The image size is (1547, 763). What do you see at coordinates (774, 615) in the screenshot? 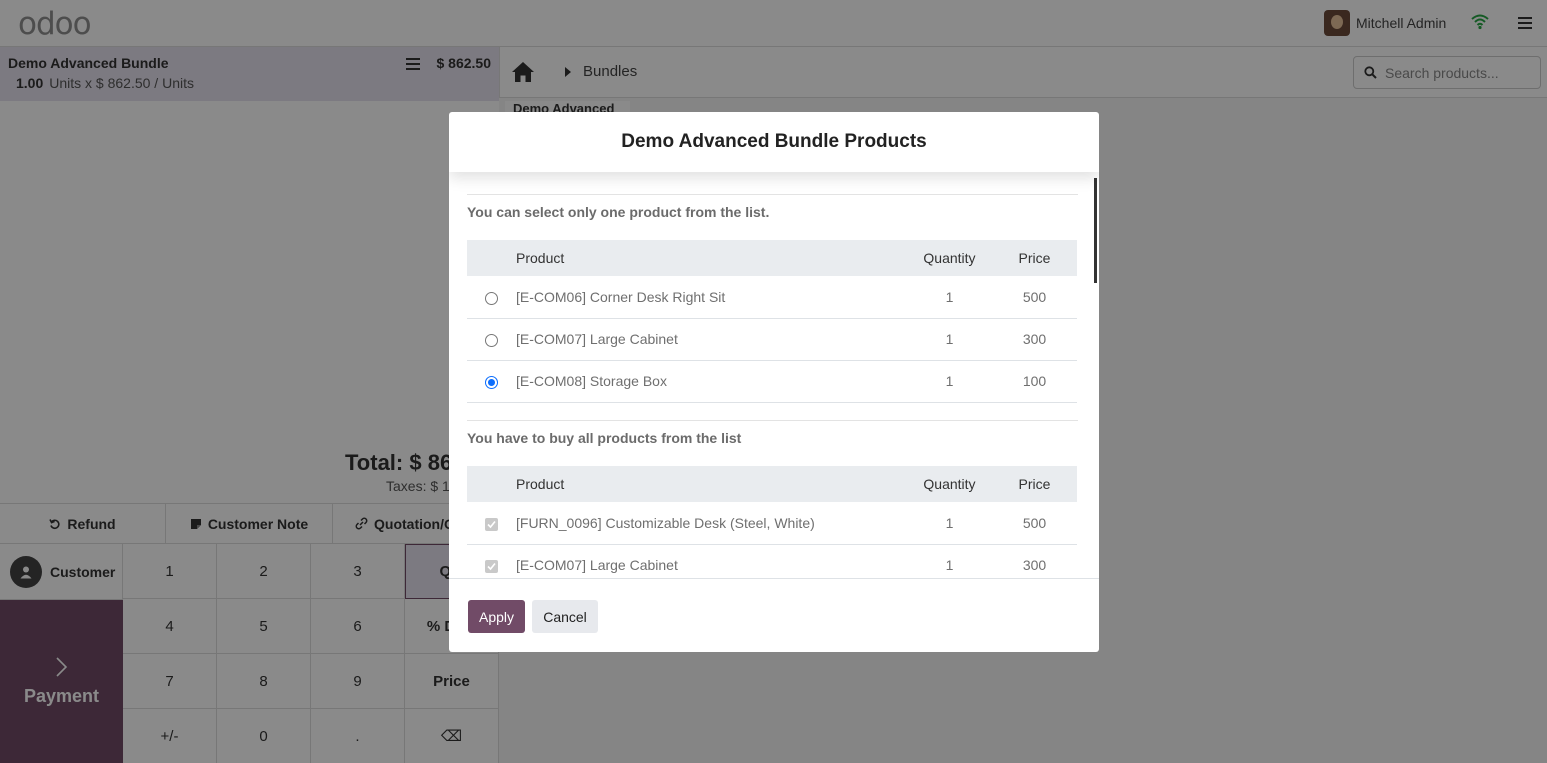
I see `dialog-footer: Apply Cancel` at bounding box center [774, 615].